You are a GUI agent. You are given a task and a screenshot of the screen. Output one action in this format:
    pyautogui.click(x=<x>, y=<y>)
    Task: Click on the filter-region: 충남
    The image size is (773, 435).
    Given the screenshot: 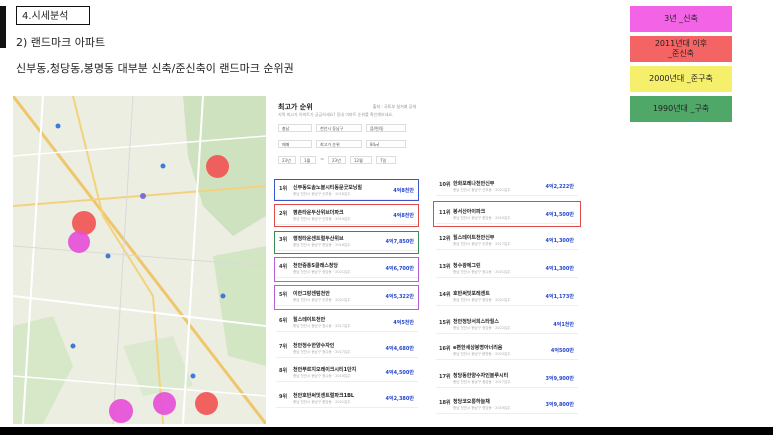 What is the action you would take?
    pyautogui.click(x=295, y=128)
    